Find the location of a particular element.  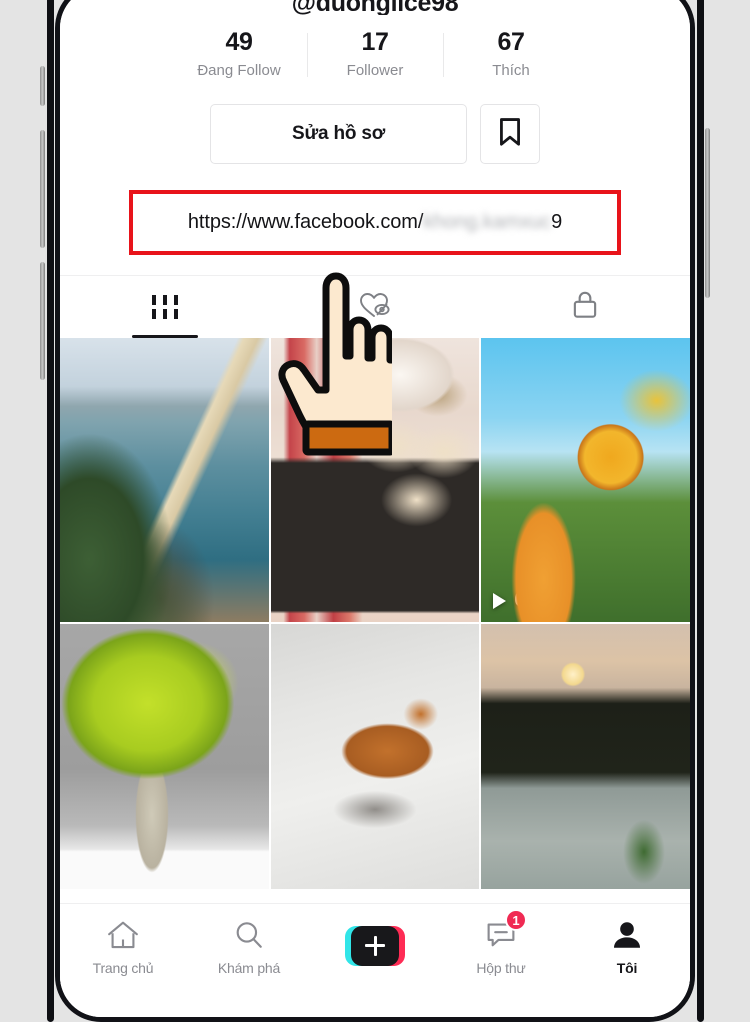

edit-profile-button: Sửa hồ sơ is located at coordinates (338, 134).